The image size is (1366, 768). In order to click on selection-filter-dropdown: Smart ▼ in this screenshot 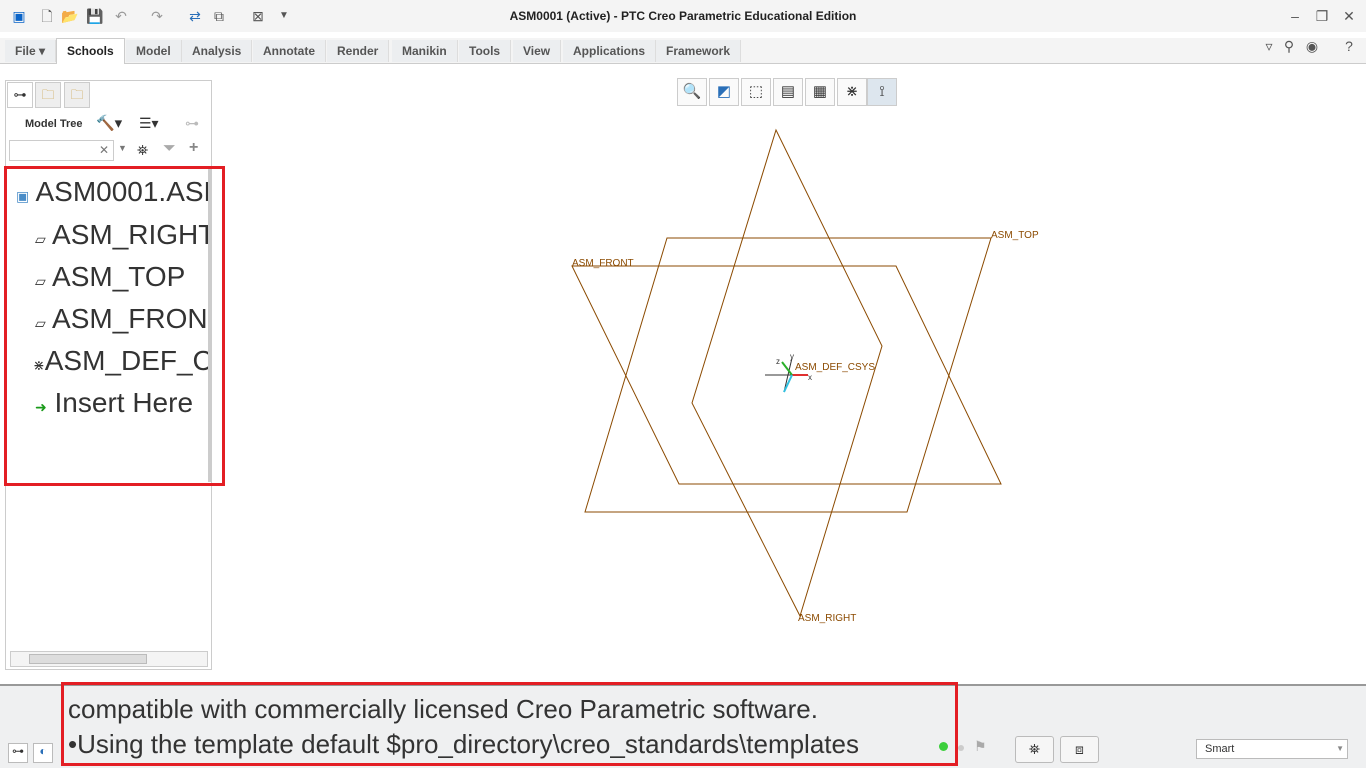, I will do `click(1272, 749)`.